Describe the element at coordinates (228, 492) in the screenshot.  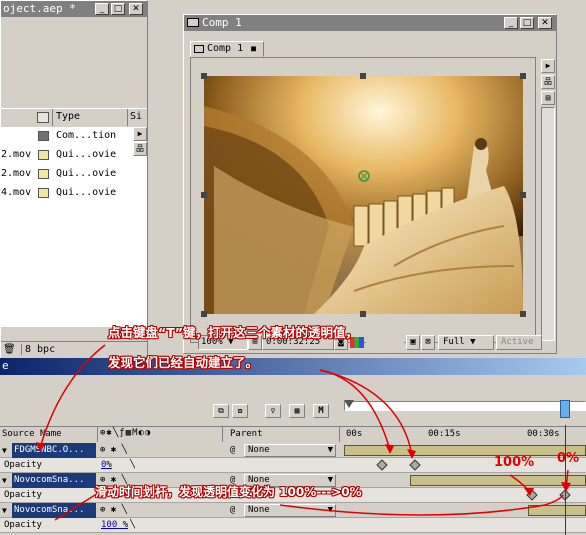
I see `annotation-text-3: 滑动时间划杆，发现透明值变化为 100%--->0%` at that location.